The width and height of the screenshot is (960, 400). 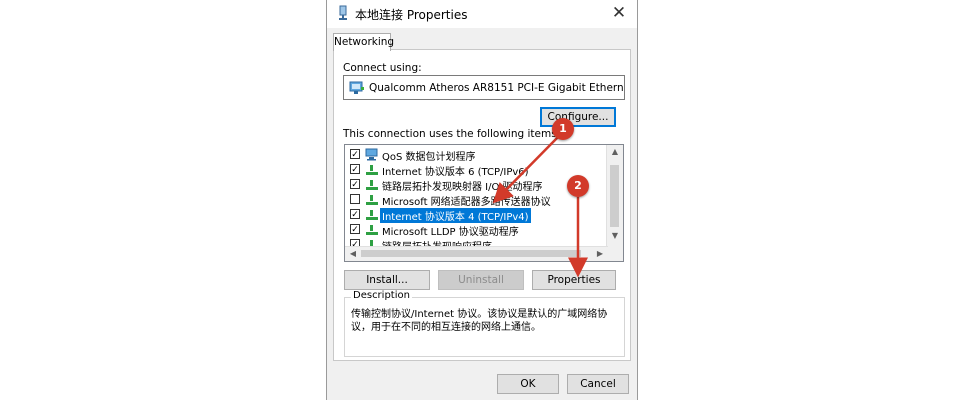 I want to click on list-item: ✓ Microsoft LLDP 协议驱动程序, so click(x=476, y=230).